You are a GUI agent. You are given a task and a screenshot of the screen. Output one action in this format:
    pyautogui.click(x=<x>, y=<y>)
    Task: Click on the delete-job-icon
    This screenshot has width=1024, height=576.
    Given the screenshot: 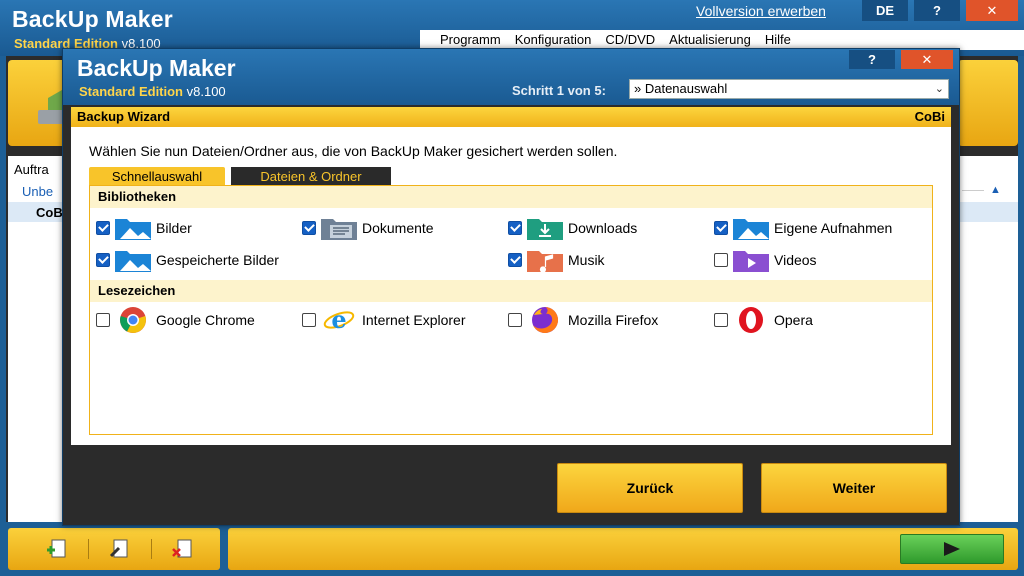 What is the action you would take?
    pyautogui.click(x=183, y=549)
    